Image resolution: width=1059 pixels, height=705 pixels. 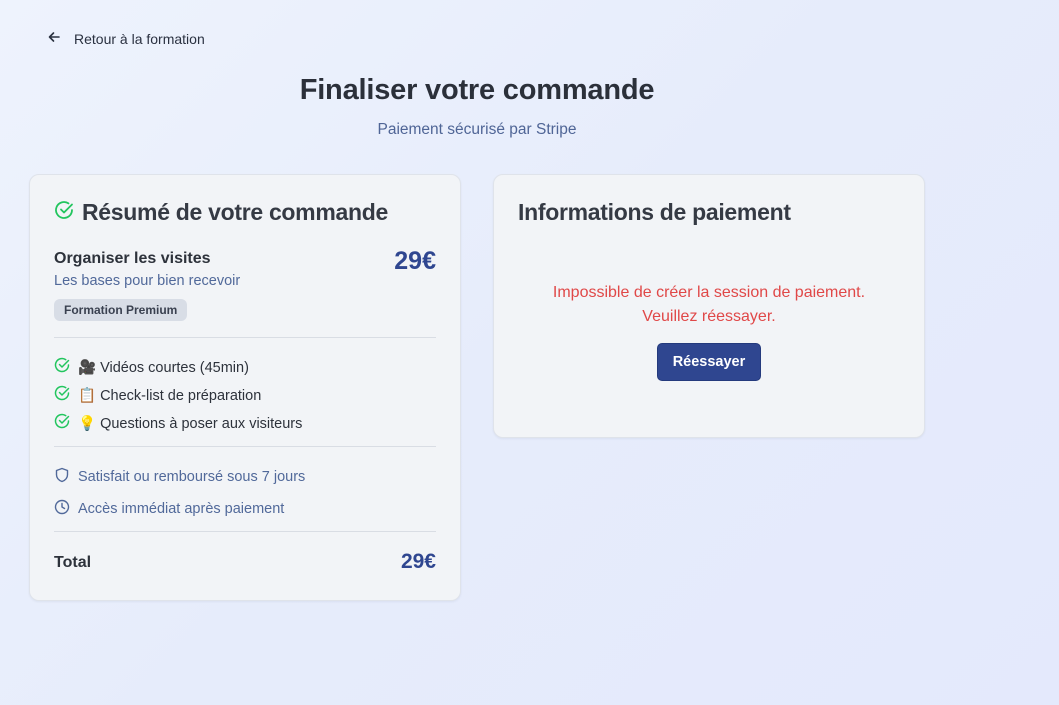 What do you see at coordinates (73, 562) in the screenshot?
I see `total-label: Total` at bounding box center [73, 562].